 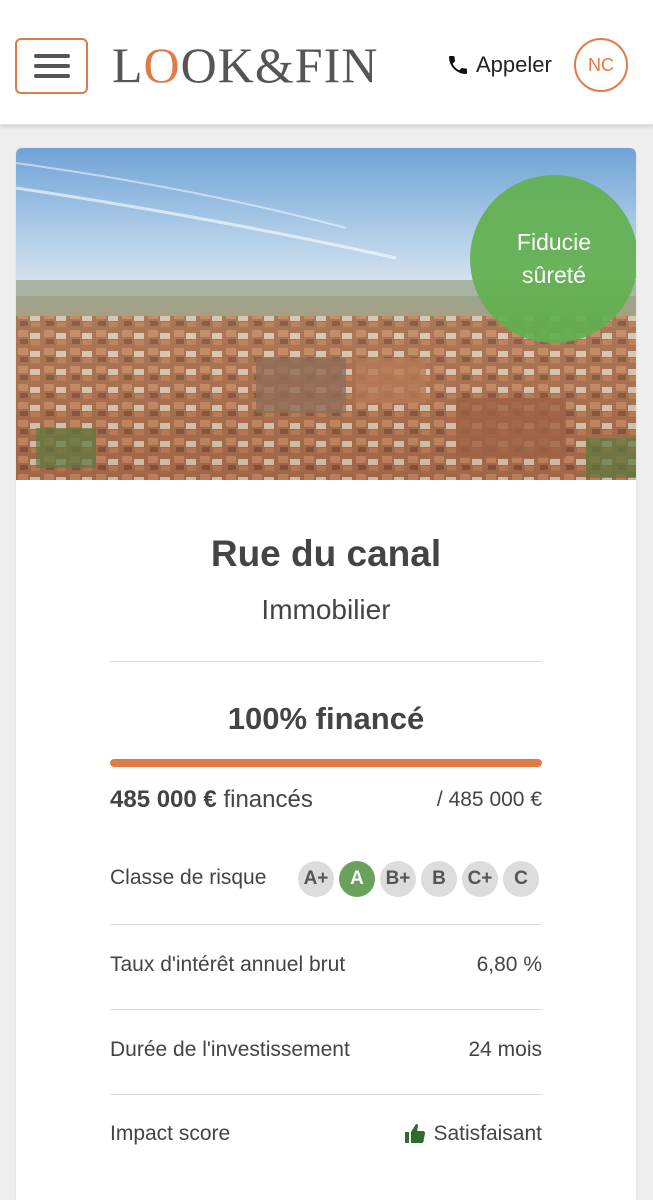 What do you see at coordinates (514, 64) in the screenshot?
I see `call-label: Appeler` at bounding box center [514, 64].